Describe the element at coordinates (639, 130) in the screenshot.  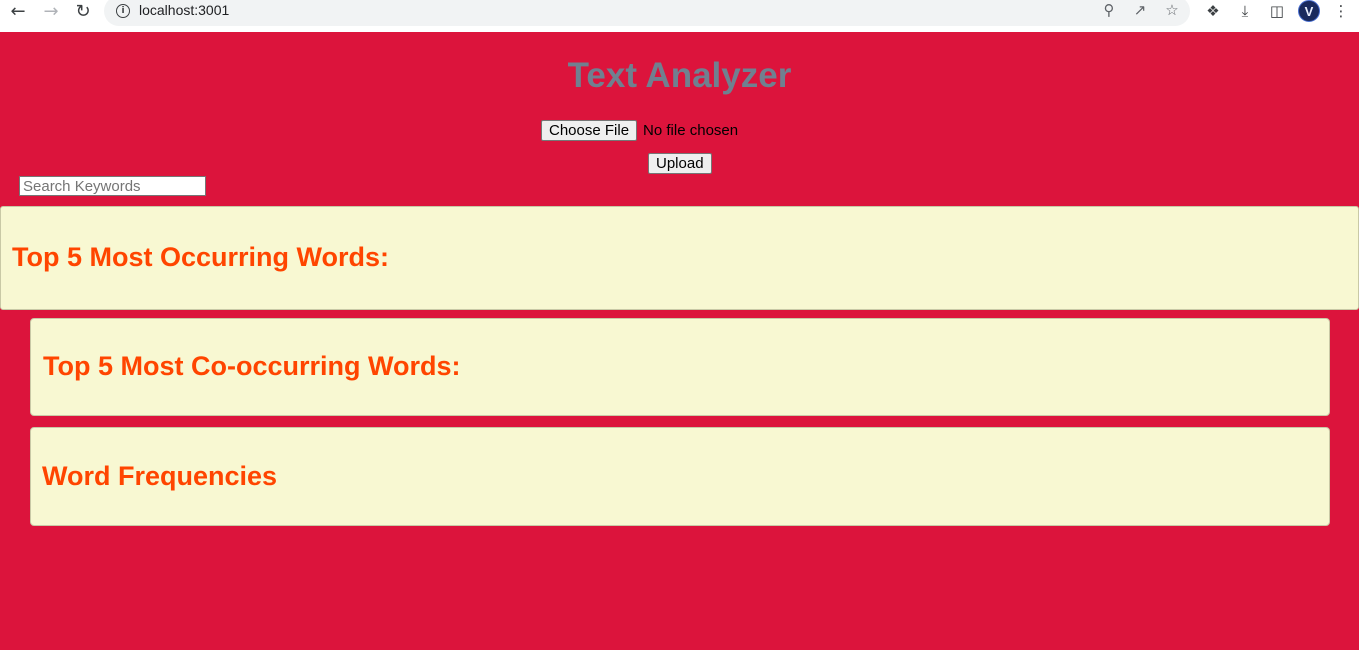
I see `file-input: Choose File No file chosen` at that location.